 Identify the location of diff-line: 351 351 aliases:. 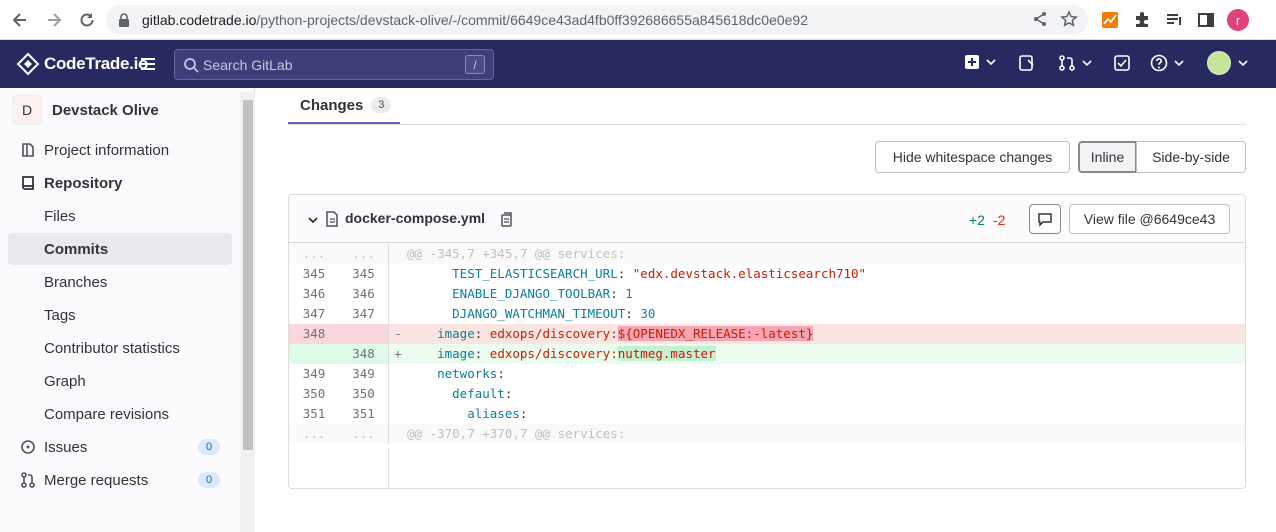
(767, 414).